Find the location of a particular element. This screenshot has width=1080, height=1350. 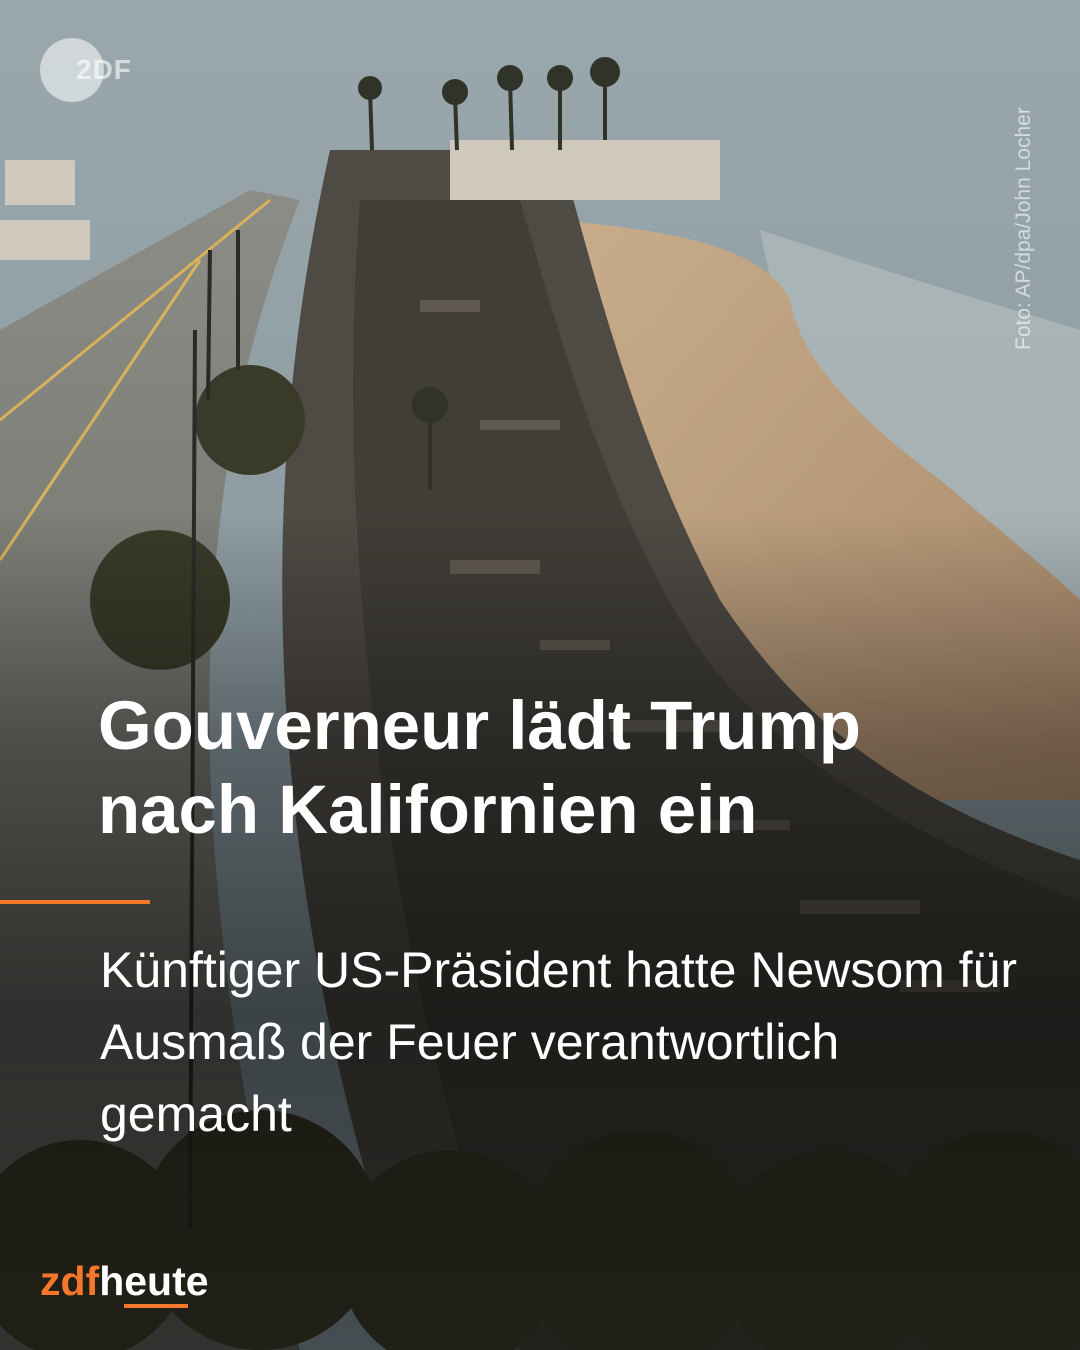

brand-heute-text: heute is located at coordinates (154, 1281).